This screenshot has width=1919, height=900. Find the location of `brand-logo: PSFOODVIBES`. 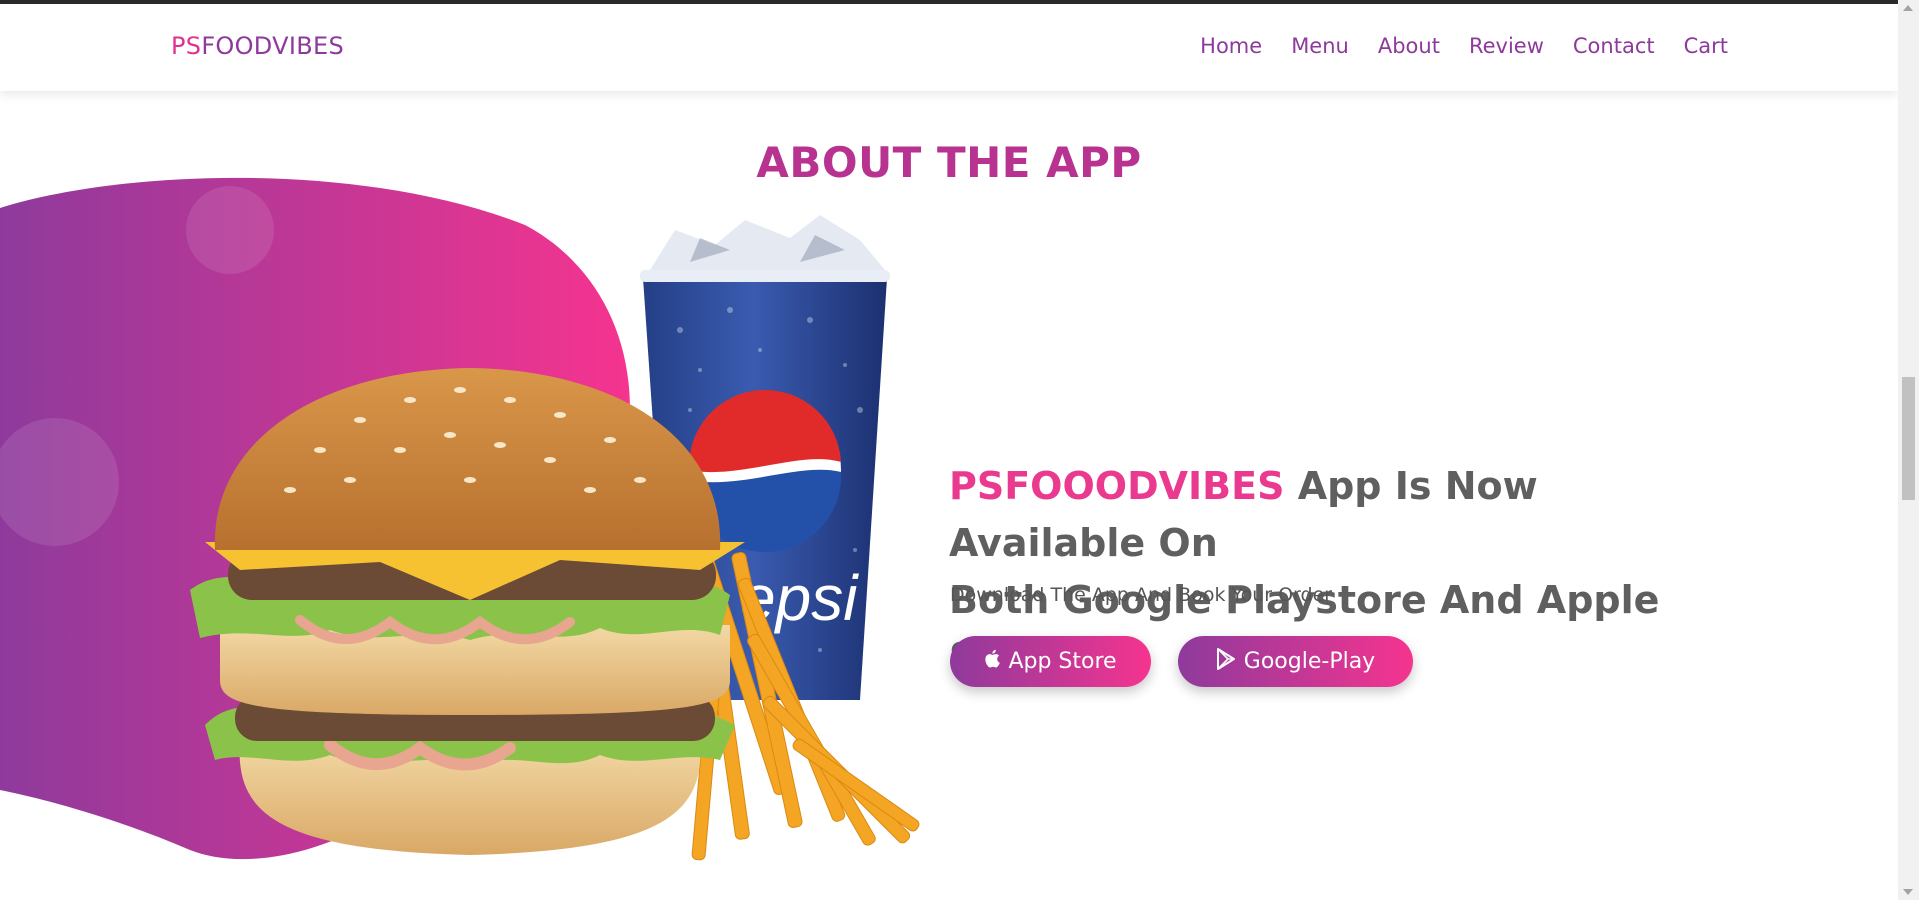

brand-logo: PSFOODVIBES is located at coordinates (257, 46).